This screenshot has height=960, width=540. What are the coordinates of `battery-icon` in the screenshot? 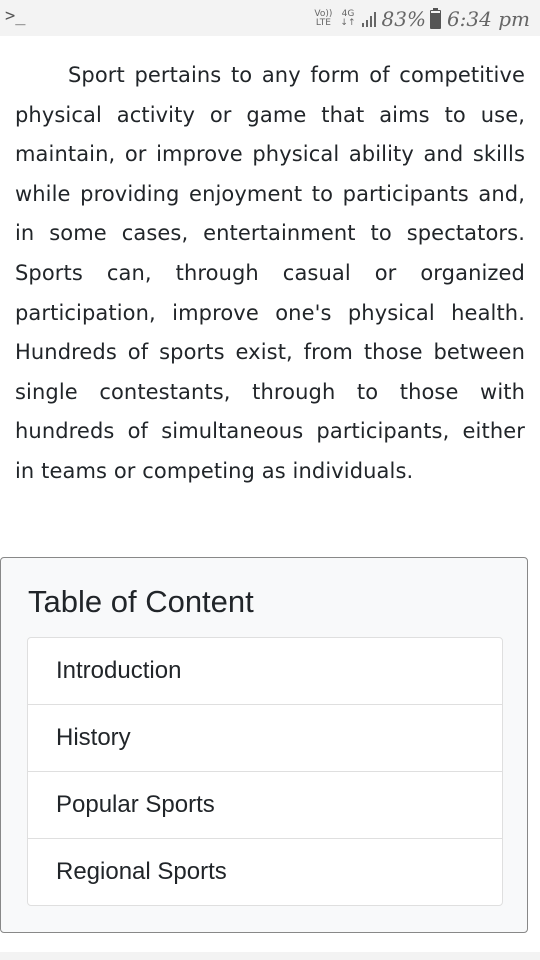 It's located at (435, 18).